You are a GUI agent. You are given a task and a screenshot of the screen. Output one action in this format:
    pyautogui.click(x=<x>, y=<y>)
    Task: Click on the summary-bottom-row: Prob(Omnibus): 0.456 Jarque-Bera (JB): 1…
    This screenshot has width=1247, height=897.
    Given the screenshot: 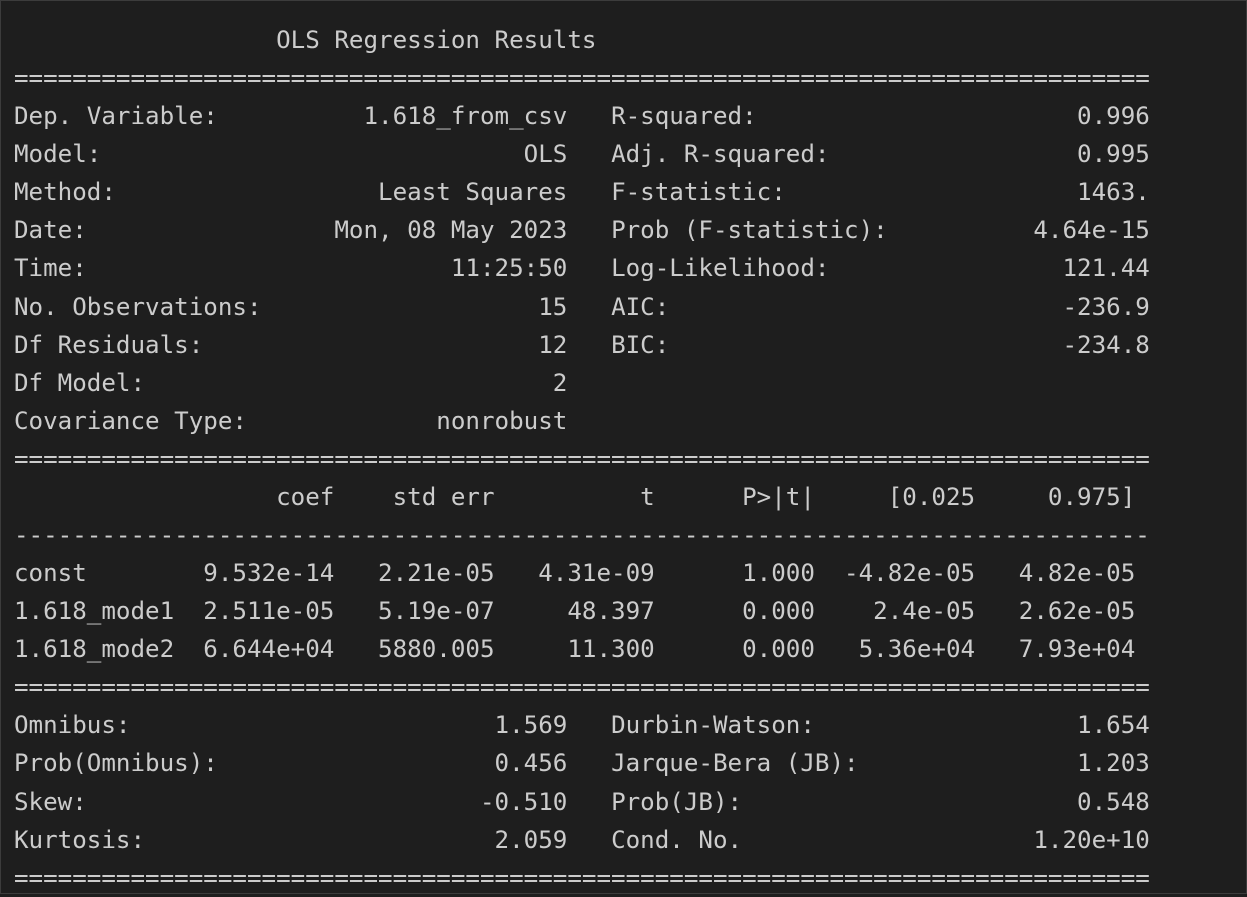 What is the action you would take?
    pyautogui.click(x=582, y=763)
    